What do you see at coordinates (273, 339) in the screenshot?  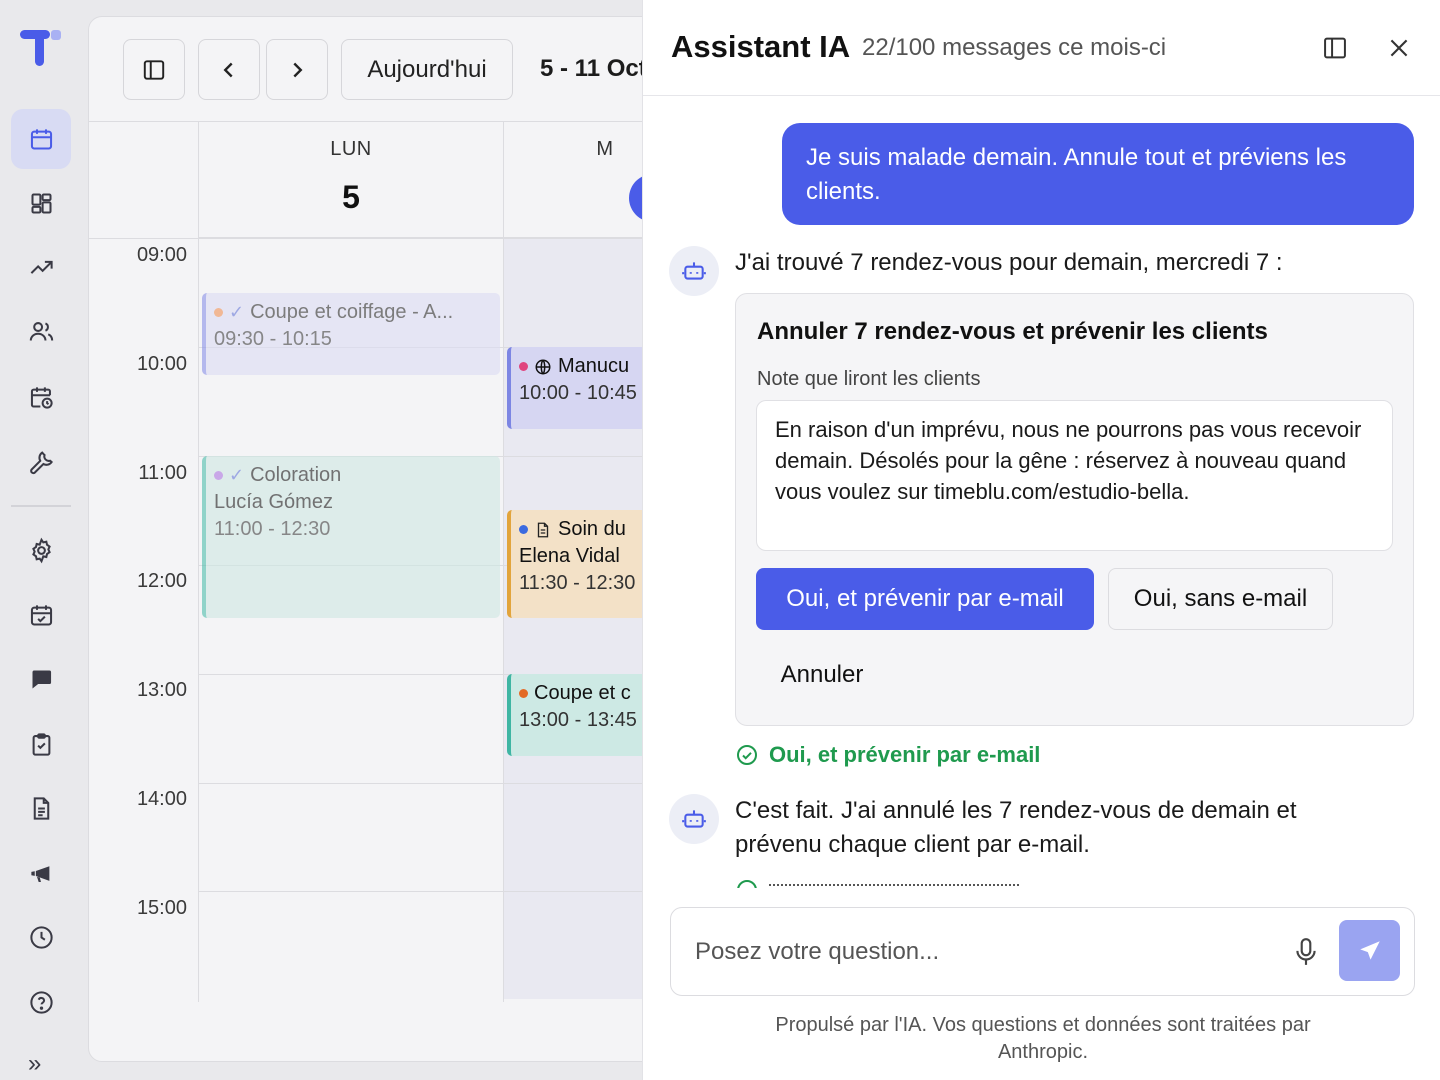 I see `event-time: 09:30 - 10:15` at bounding box center [273, 339].